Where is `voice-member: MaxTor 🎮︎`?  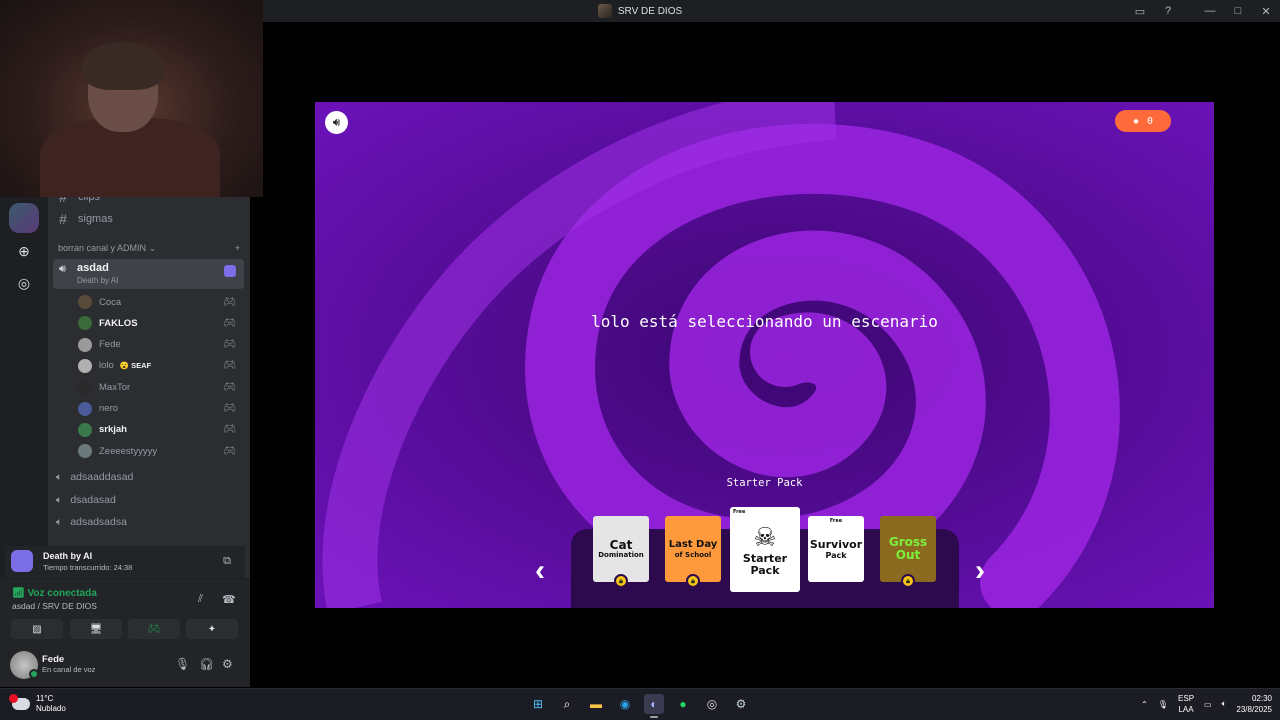
voice-member: MaxTor 🎮︎ is located at coordinates (159, 387).